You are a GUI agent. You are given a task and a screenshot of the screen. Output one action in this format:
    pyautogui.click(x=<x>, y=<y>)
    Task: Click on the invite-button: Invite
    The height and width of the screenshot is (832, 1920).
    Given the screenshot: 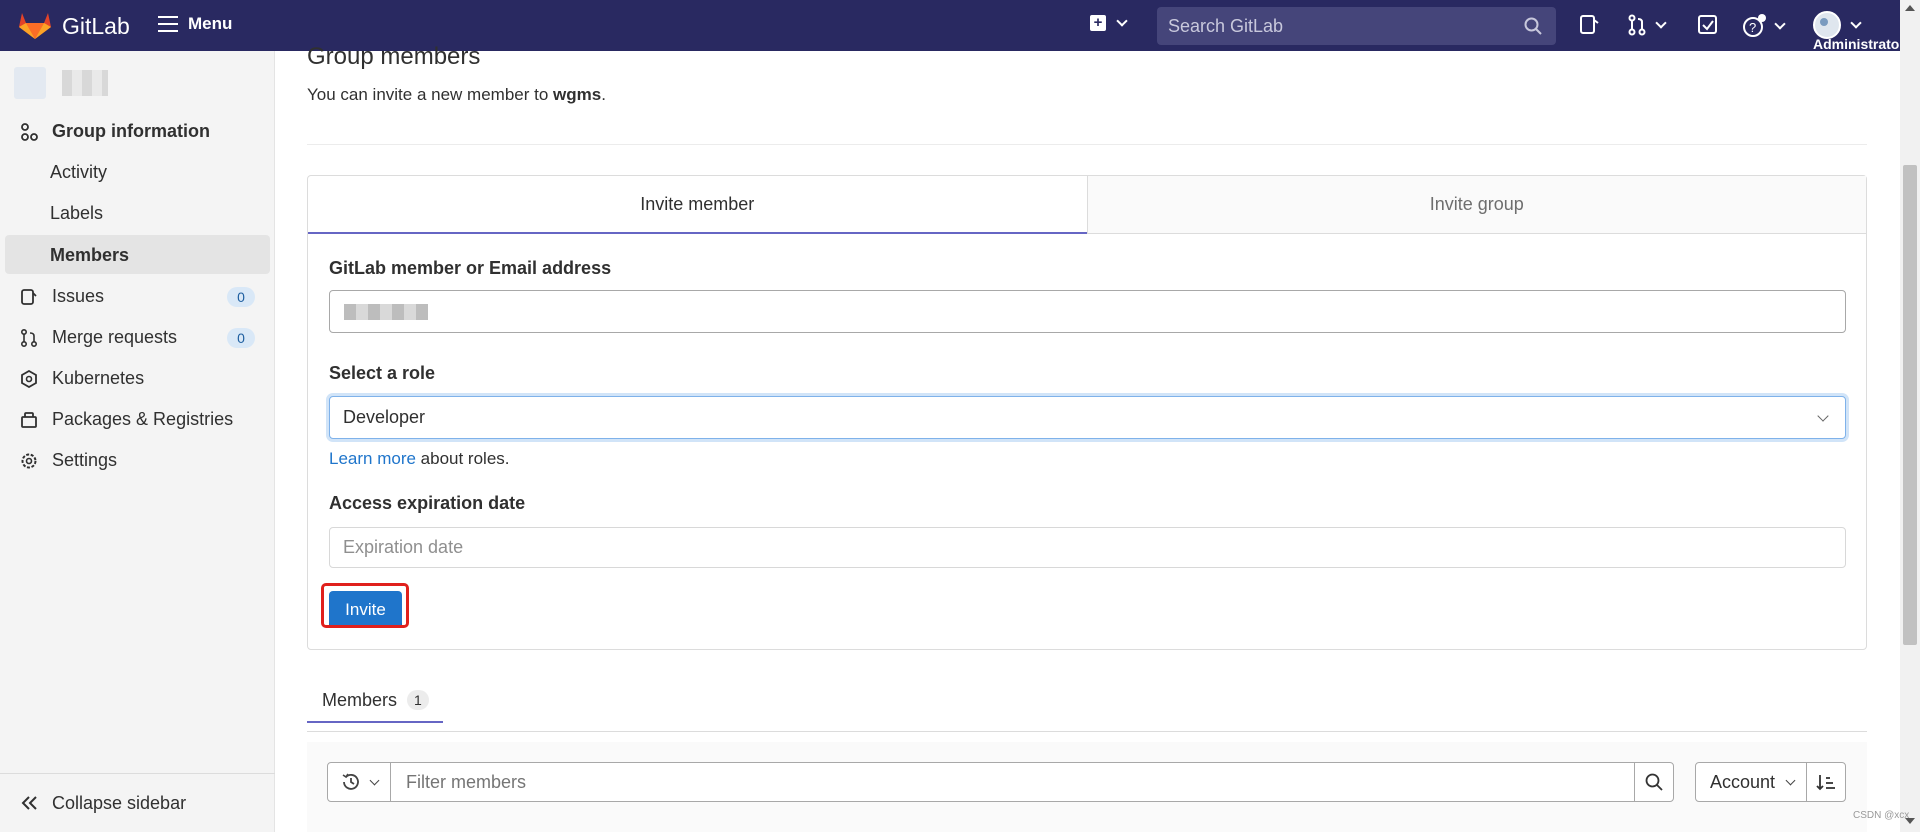 What is the action you would take?
    pyautogui.click(x=365, y=609)
    